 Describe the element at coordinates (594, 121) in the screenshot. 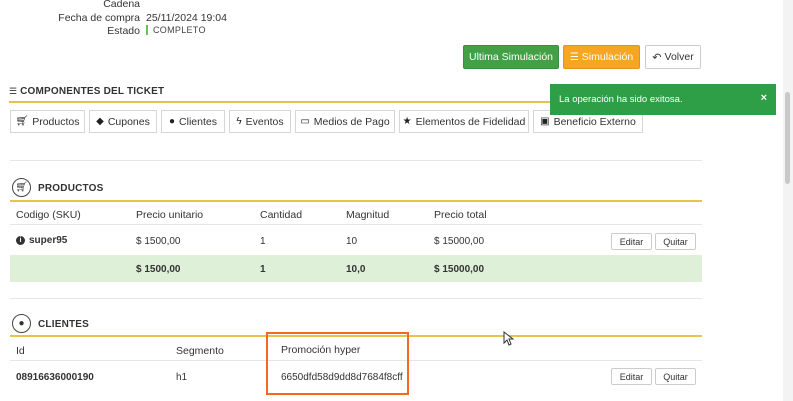

I see `tab-label: Beneficio Externo` at that location.